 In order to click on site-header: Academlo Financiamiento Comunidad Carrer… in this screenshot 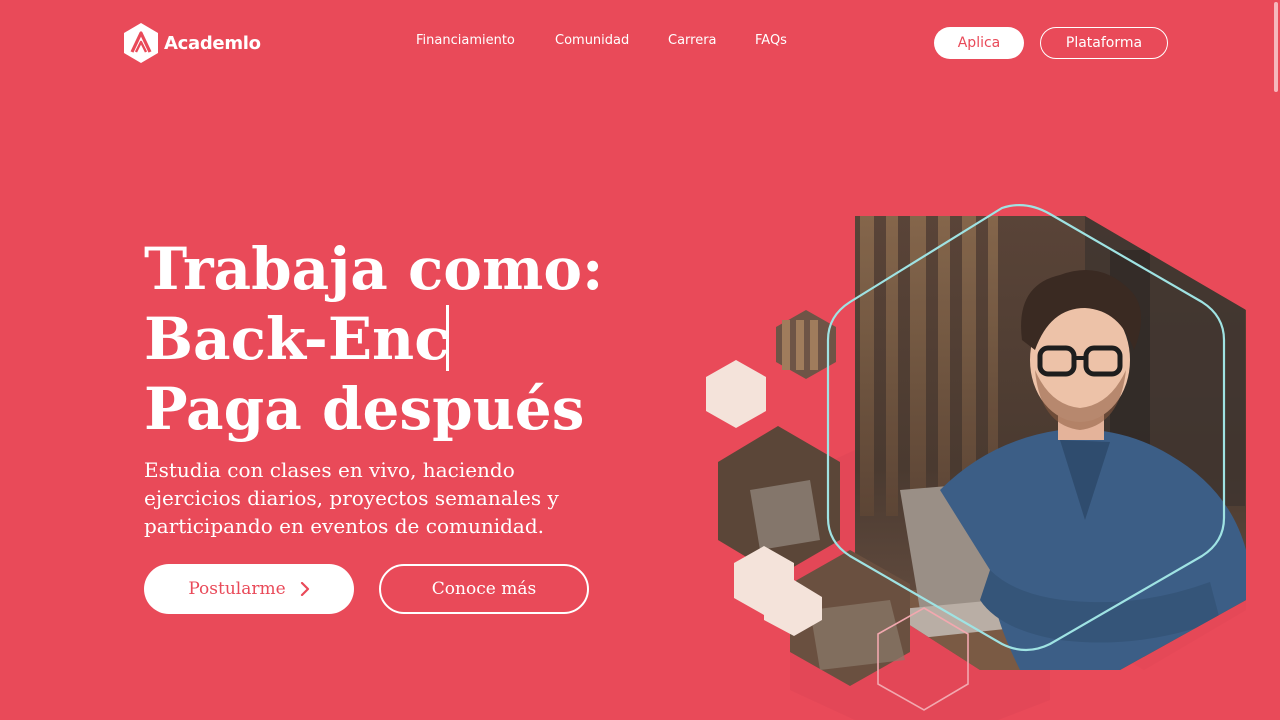, I will do `click(640, 43)`.